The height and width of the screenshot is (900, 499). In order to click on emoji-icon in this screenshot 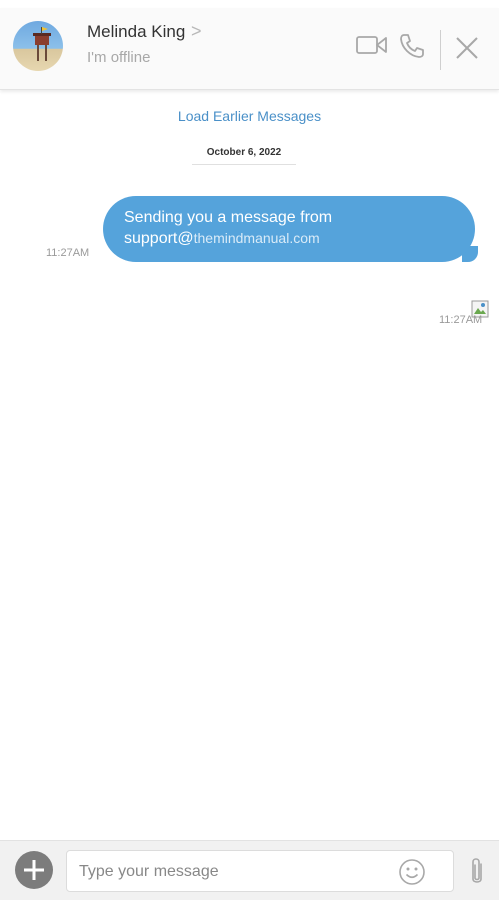, I will do `click(412, 874)`.